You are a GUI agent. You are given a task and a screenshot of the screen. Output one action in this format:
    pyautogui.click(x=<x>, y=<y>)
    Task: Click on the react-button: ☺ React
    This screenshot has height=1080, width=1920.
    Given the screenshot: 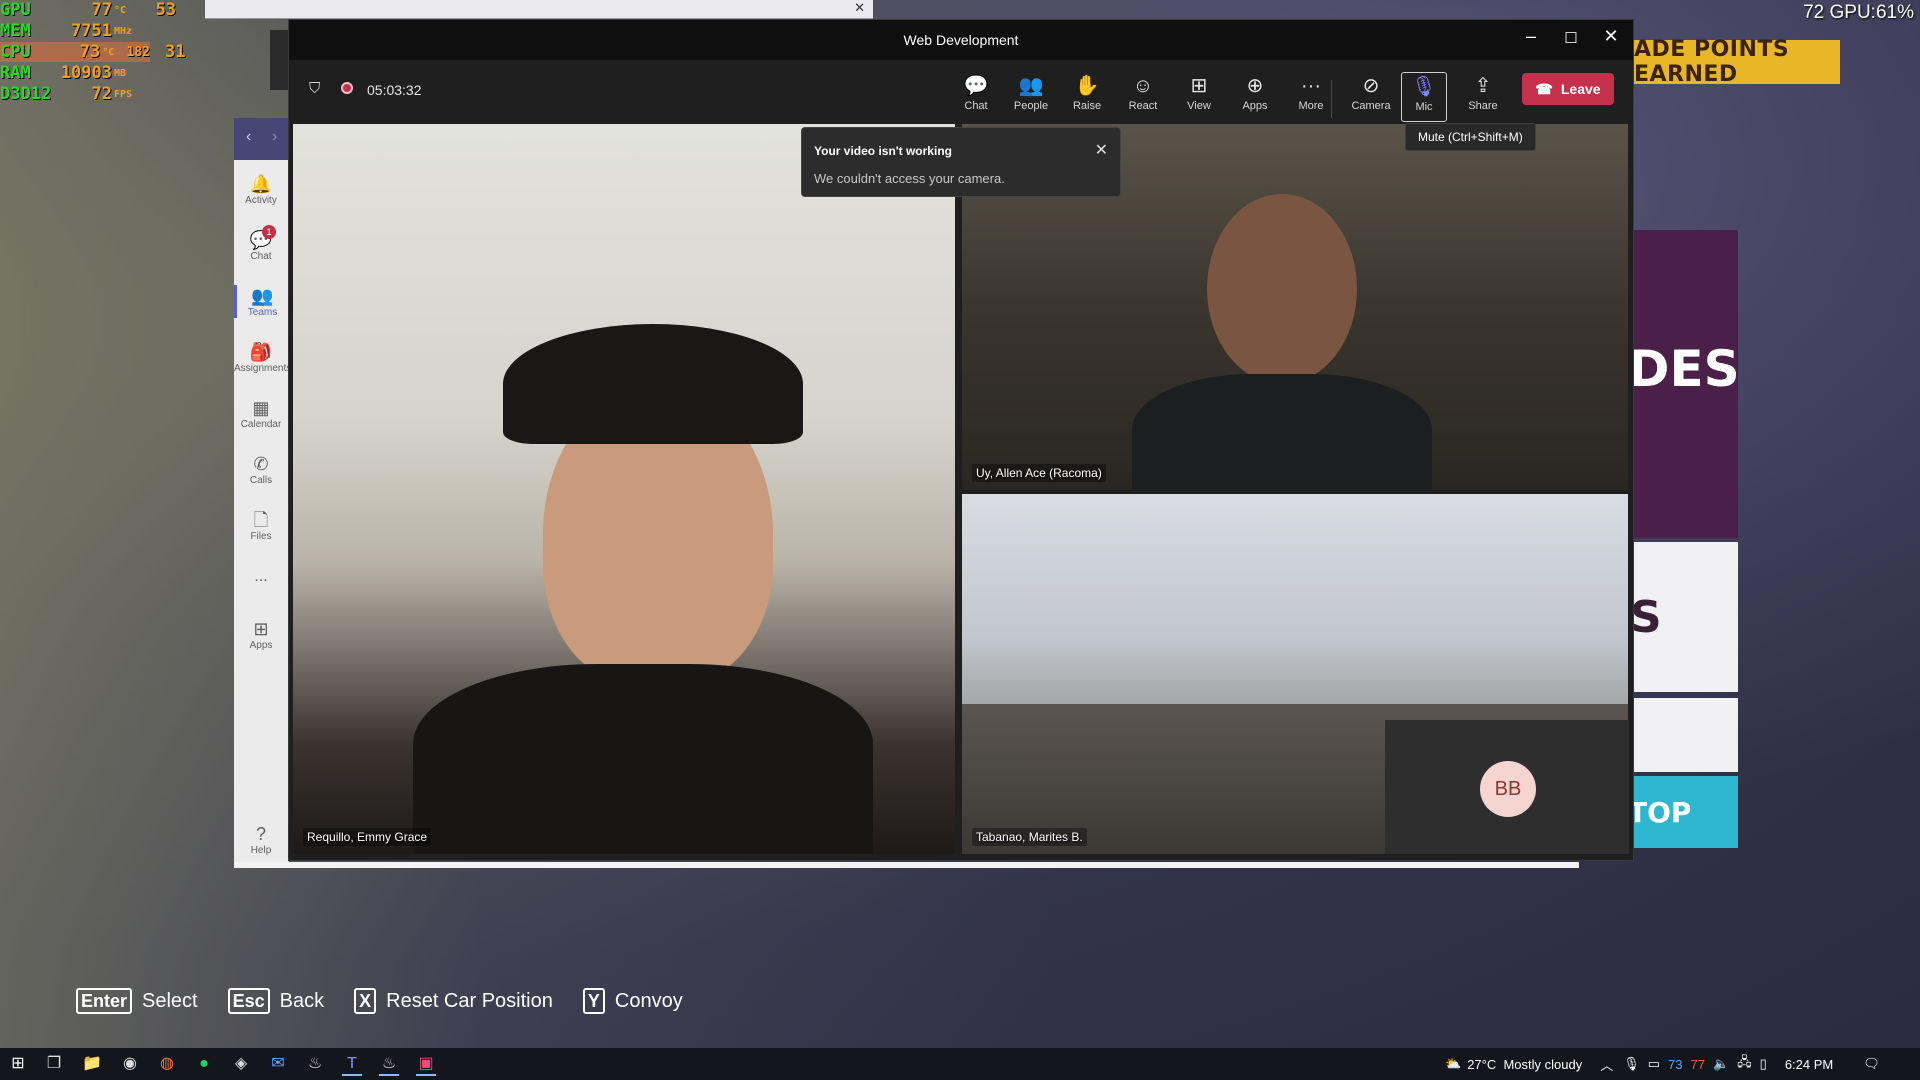 What is the action you would take?
    pyautogui.click(x=1143, y=97)
    